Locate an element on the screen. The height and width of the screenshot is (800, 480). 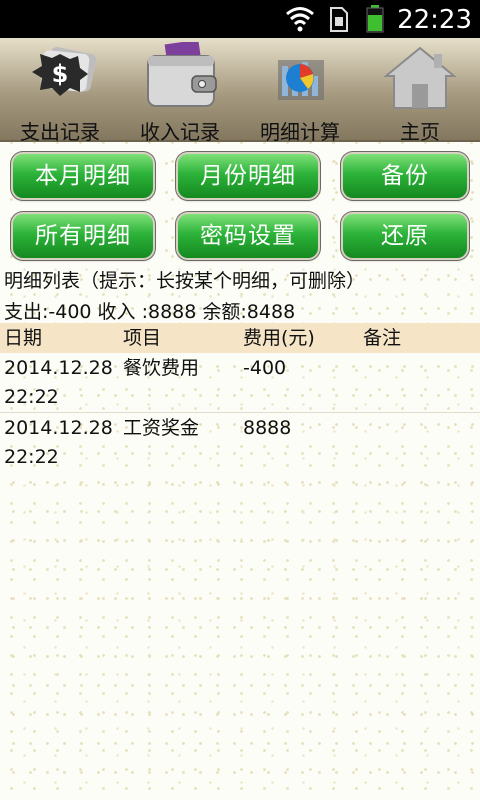
row-amount: 8888 is located at coordinates (267, 428).